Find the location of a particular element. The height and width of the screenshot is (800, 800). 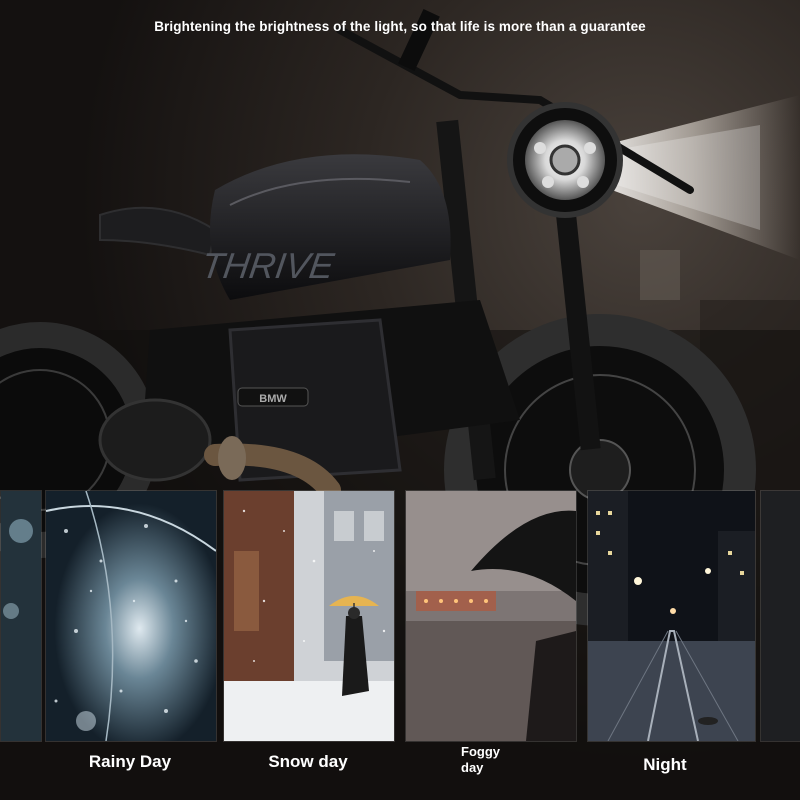

tank-lettering: THRIVE is located at coordinates (268, 265).